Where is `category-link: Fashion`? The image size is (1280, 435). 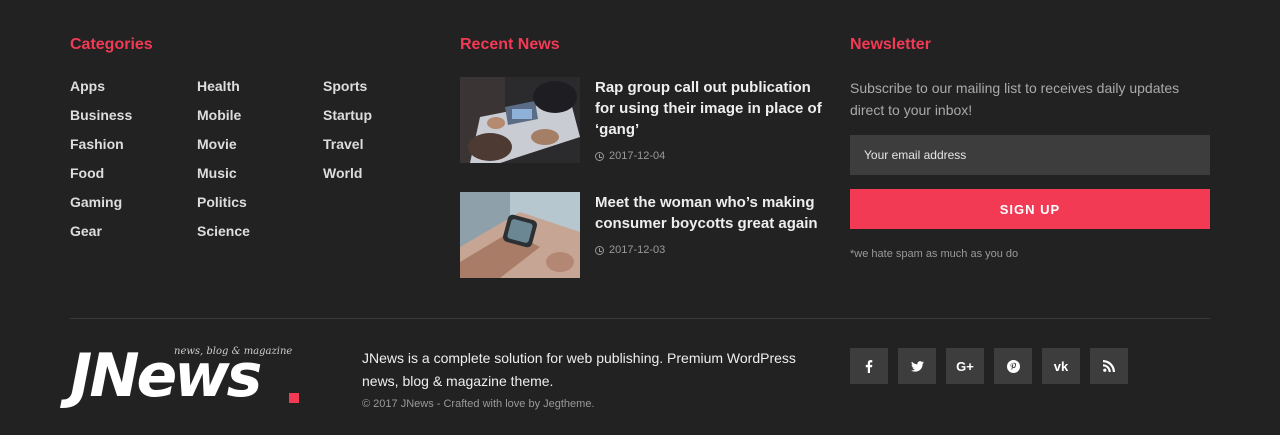
category-link: Fashion is located at coordinates (101, 150).